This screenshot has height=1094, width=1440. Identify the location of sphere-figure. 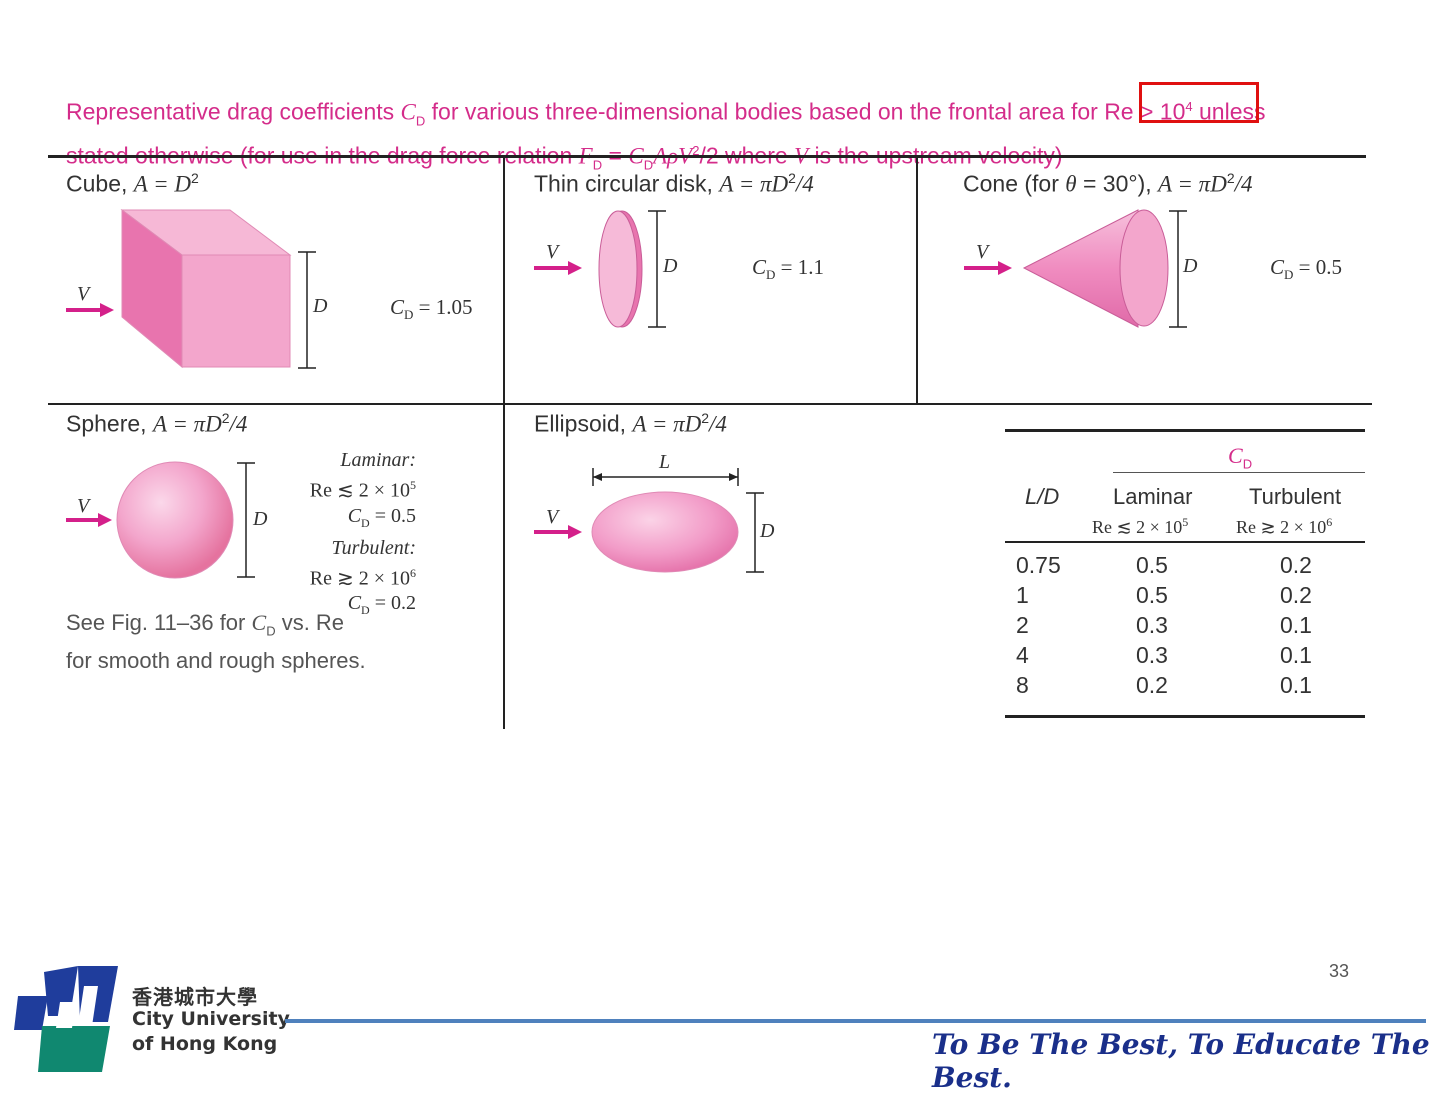
(160, 520).